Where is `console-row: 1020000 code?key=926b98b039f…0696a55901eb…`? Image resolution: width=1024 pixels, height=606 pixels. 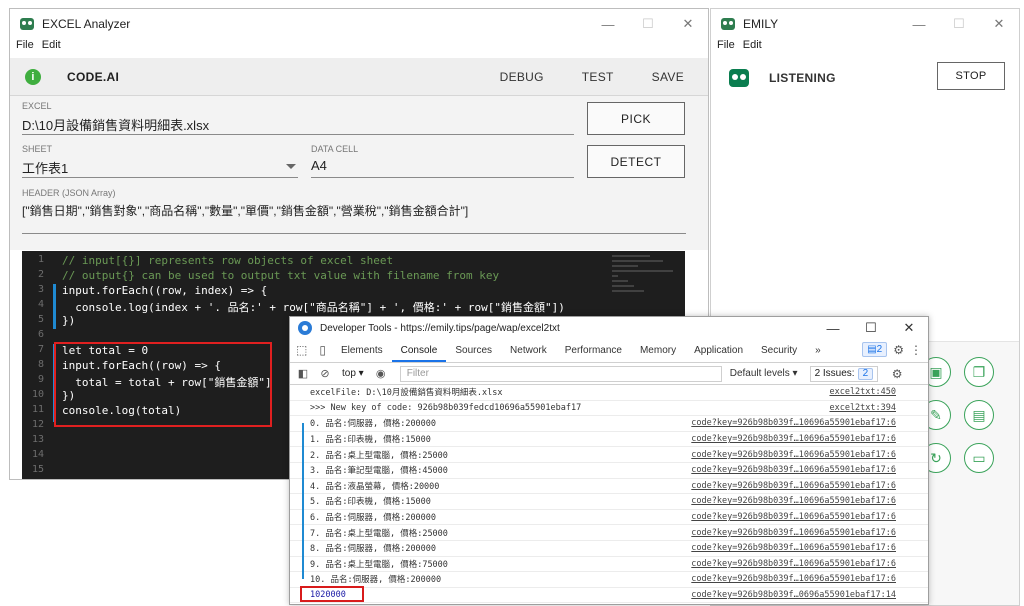 console-row: 1020000 code?key=926b98b039f…0696a55901eb… is located at coordinates (609, 596).